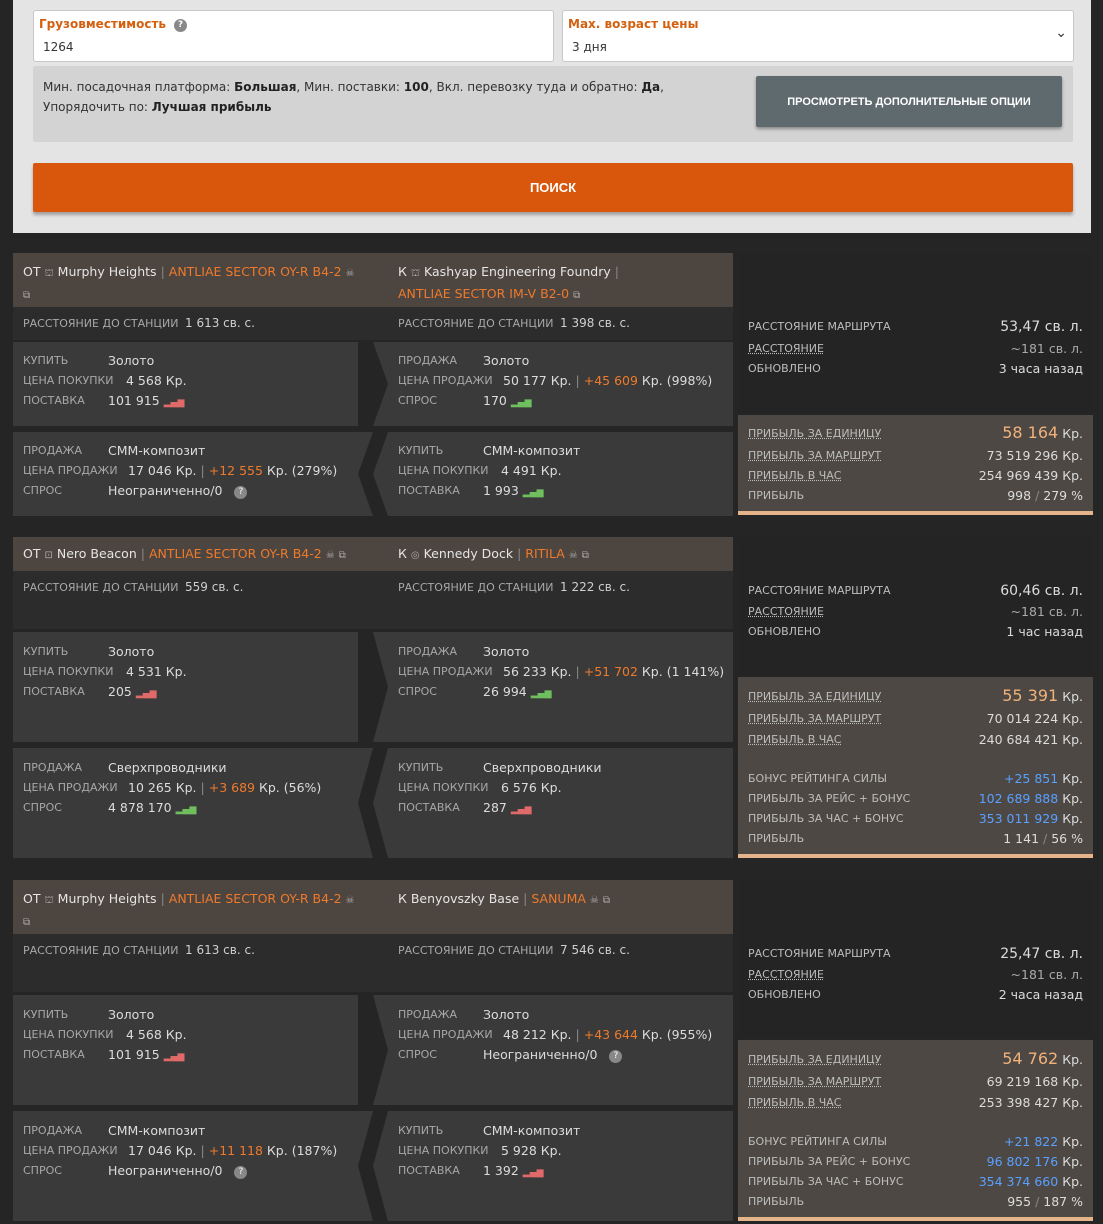 This screenshot has height=1224, width=1103. I want to click on commodity-link: Сверхпроводники, so click(542, 767).